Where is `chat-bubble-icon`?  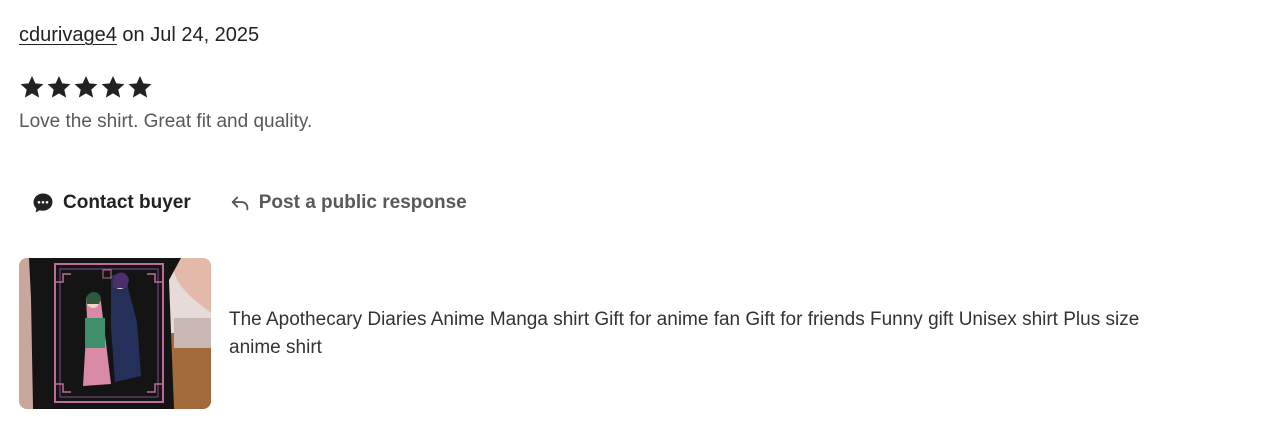 chat-bubble-icon is located at coordinates (43, 203).